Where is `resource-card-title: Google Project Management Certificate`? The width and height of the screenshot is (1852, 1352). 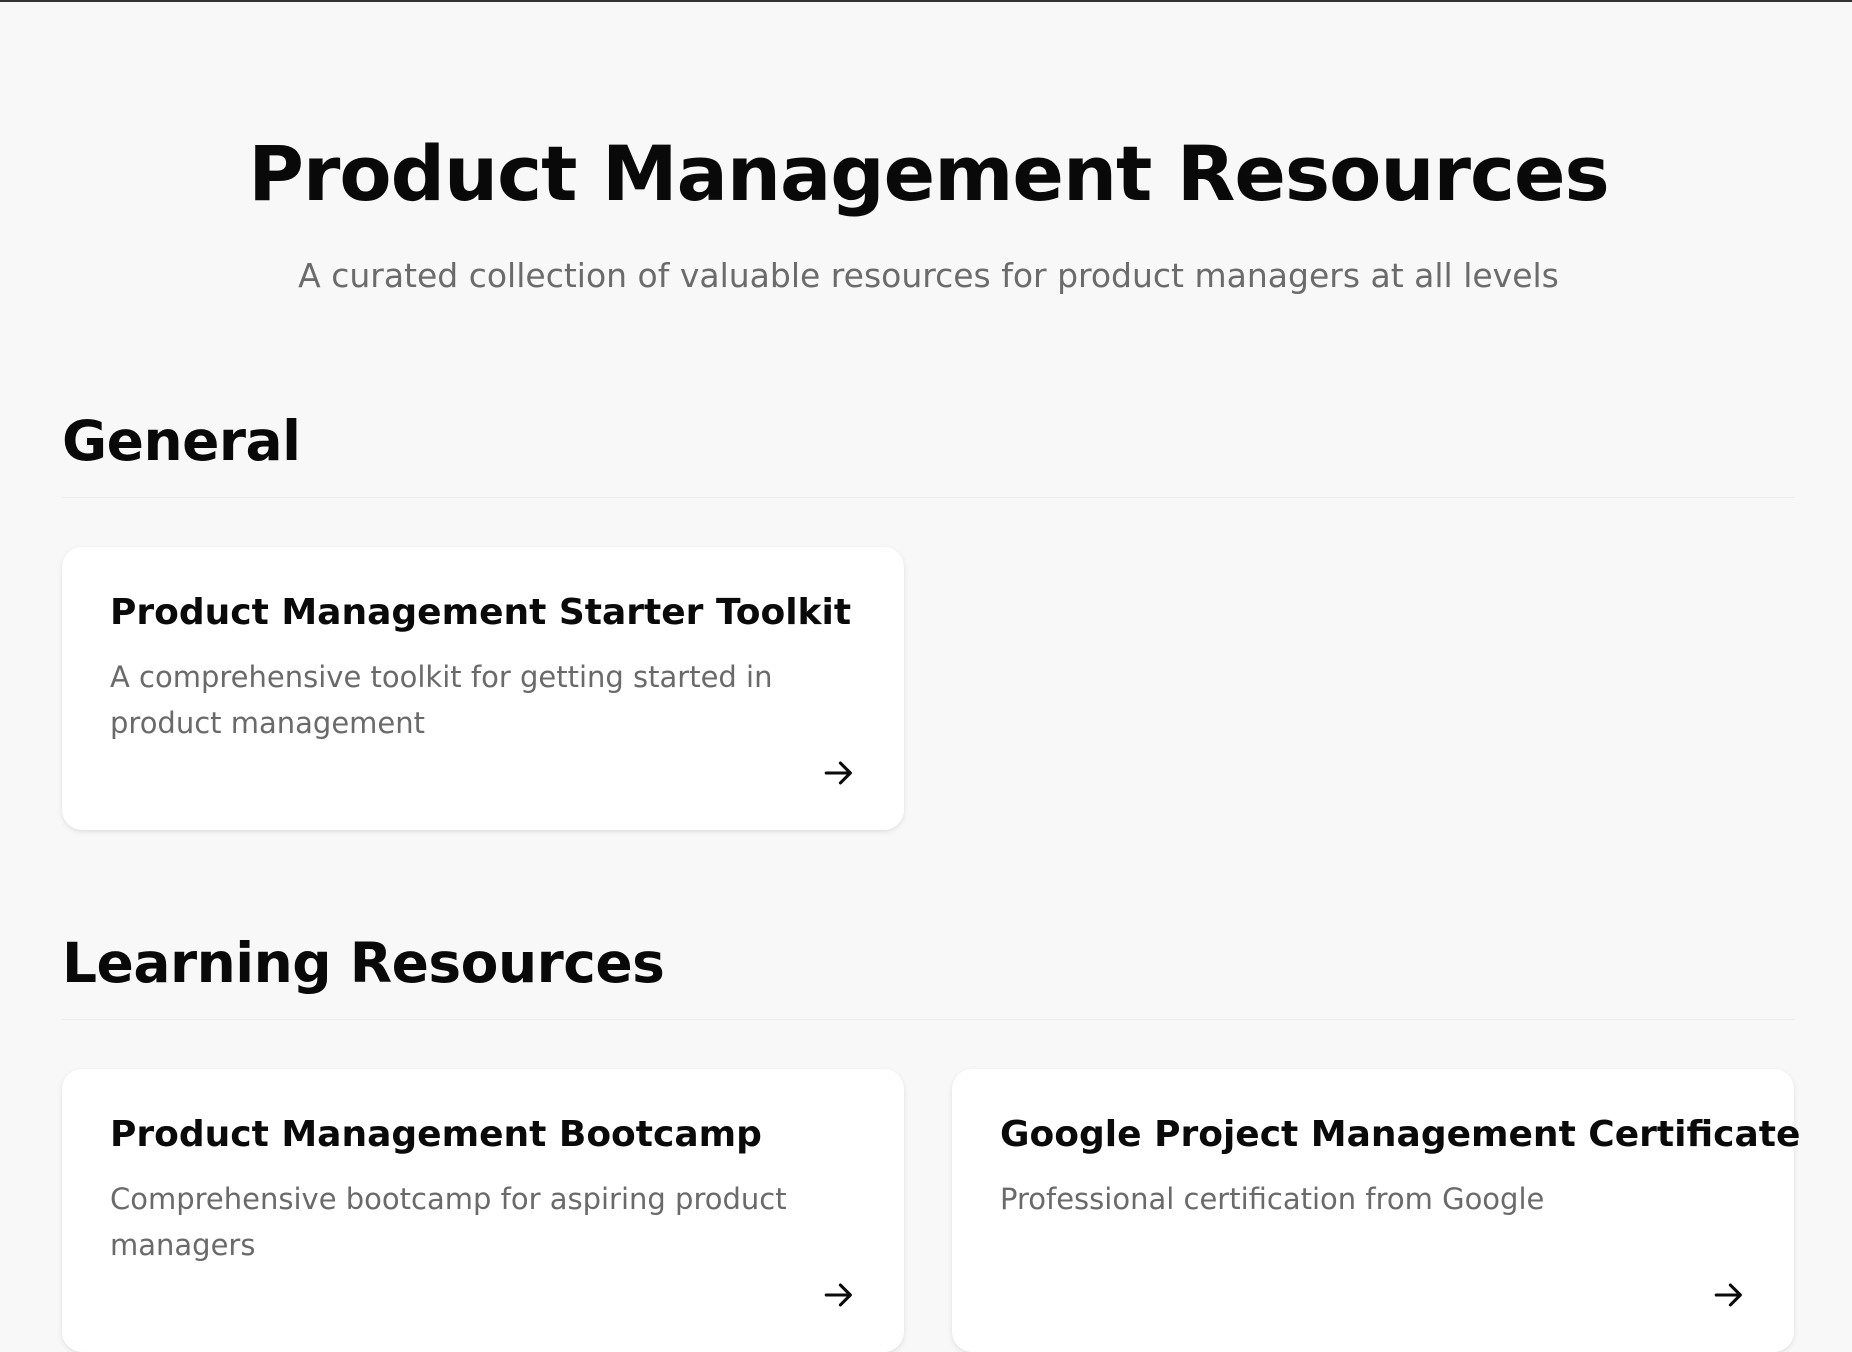
resource-card-title: Google Project Management Certificate is located at coordinates (1400, 1134).